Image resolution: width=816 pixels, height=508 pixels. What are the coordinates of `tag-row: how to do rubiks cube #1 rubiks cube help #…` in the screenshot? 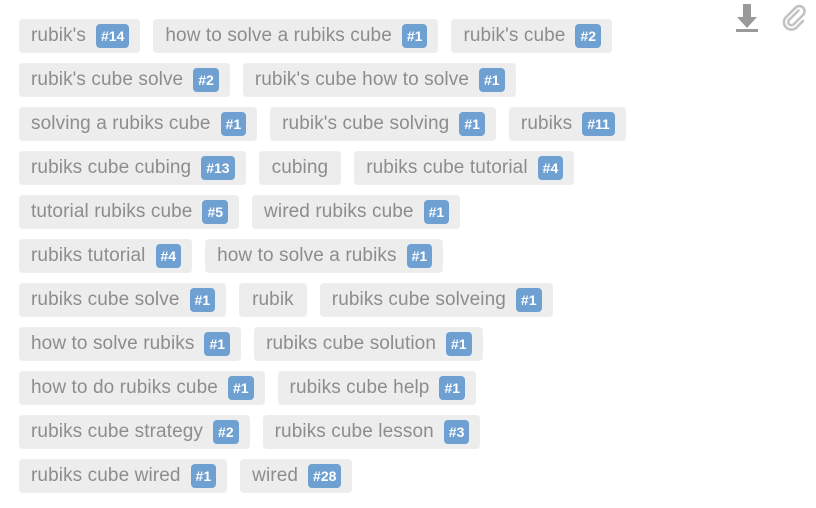 It's located at (417, 388).